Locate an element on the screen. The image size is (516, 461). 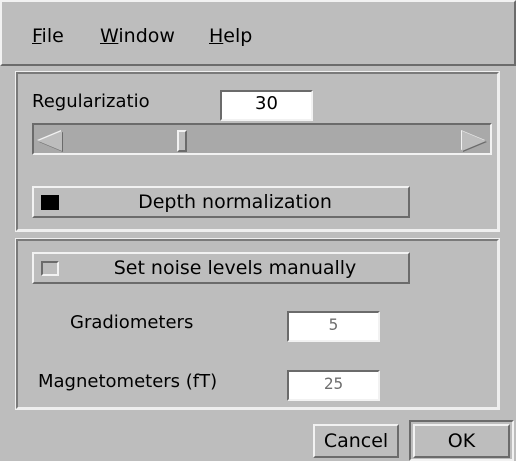
menu-help-label: elp is located at coordinates (238, 36).